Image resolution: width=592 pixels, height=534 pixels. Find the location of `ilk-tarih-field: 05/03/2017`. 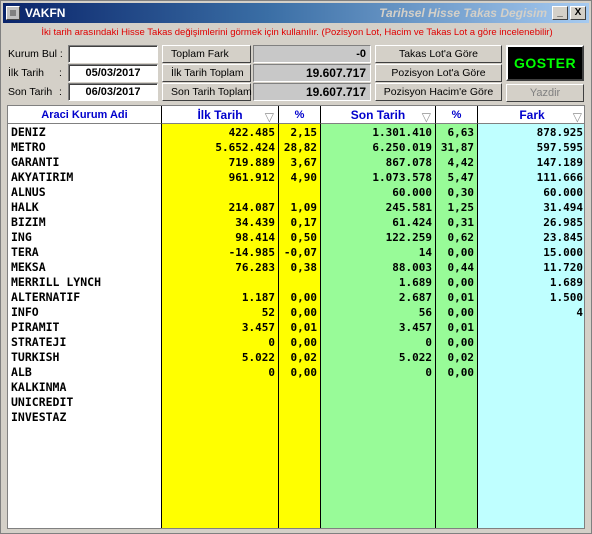

ilk-tarih-field: 05/03/2017 is located at coordinates (113, 73).